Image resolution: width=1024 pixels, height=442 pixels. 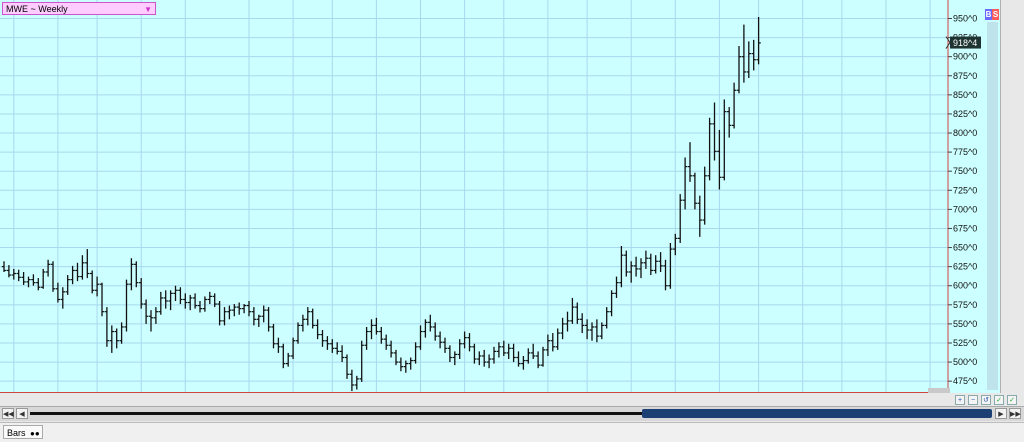 I want to click on y-tick-label: 550^0, so click(x=965, y=324).